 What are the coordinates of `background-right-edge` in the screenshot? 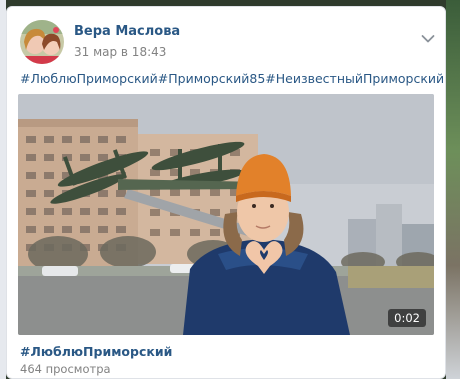 It's located at (453, 189).